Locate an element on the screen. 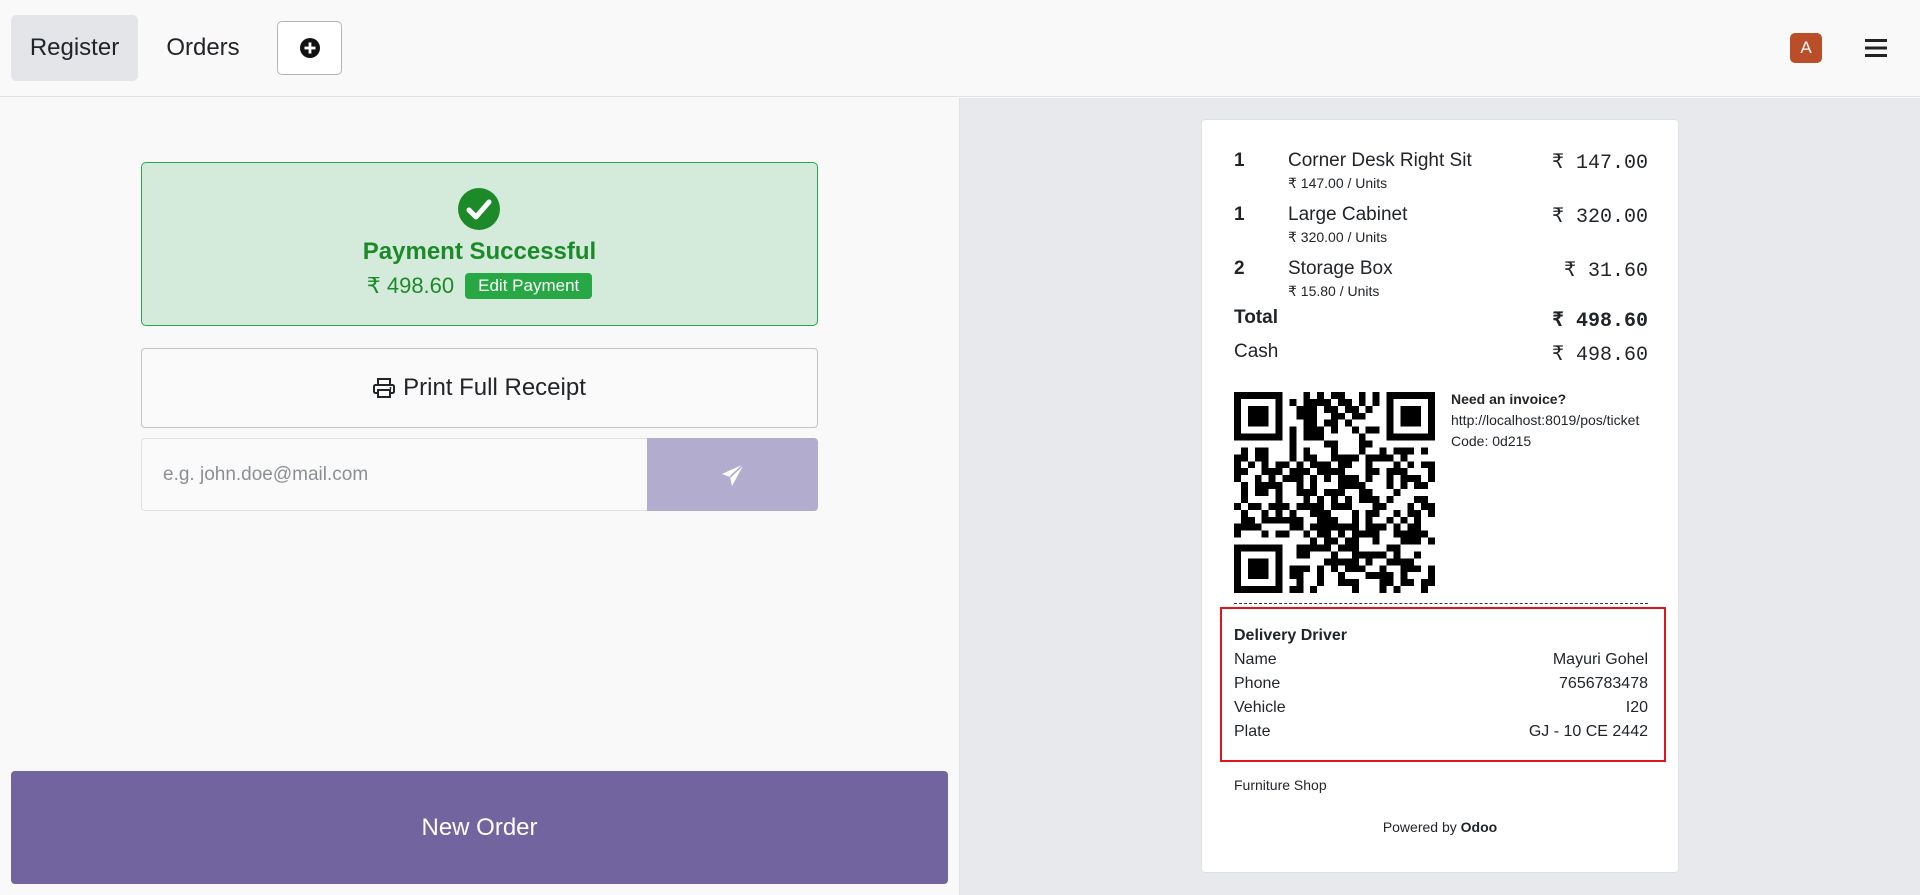  invoice-qr-code is located at coordinates (1334, 492).